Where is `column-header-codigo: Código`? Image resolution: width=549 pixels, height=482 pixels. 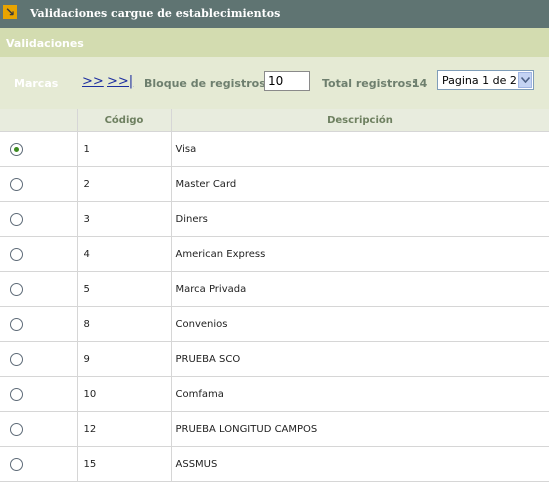
column-header-codigo: Código is located at coordinates (124, 120).